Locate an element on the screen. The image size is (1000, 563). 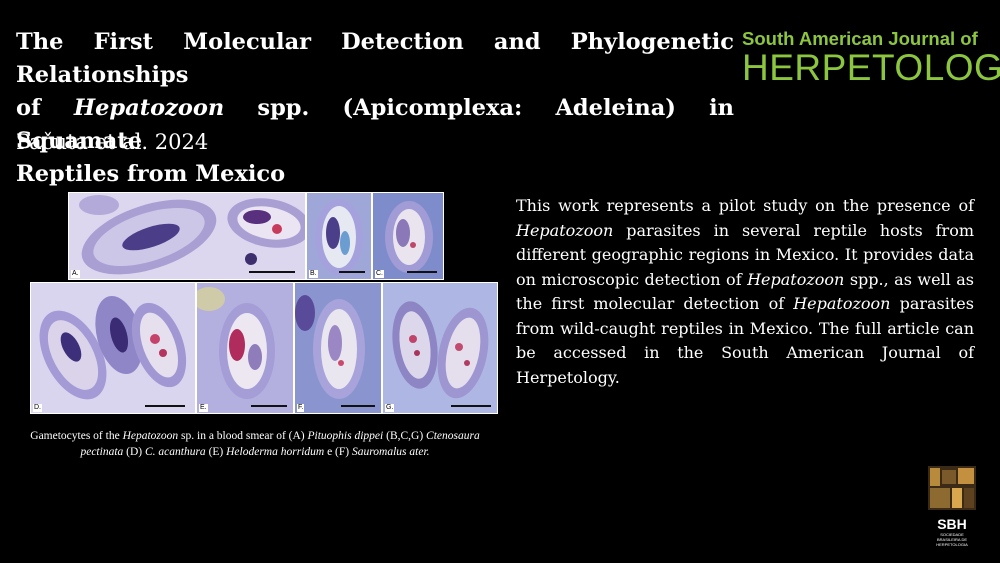
figure-panel-a: A. is located at coordinates (187, 236).